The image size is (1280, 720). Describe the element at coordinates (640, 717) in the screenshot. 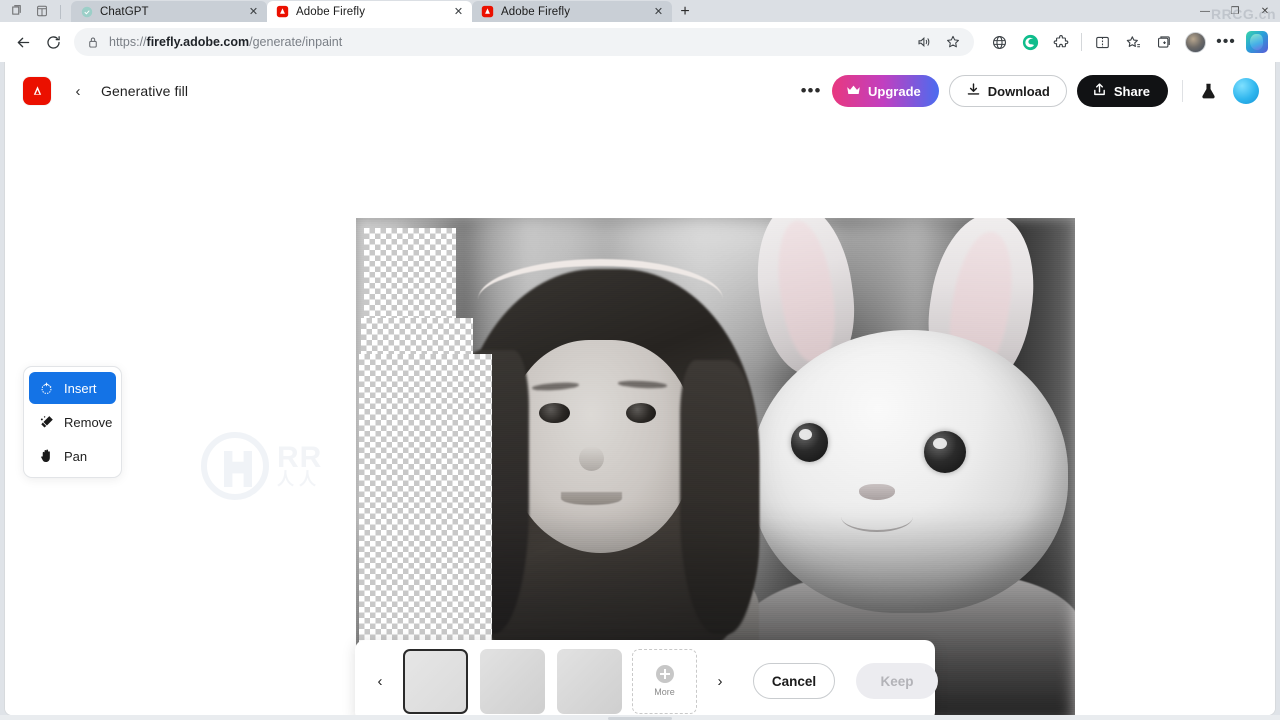

I see `taskbar-sliver` at that location.